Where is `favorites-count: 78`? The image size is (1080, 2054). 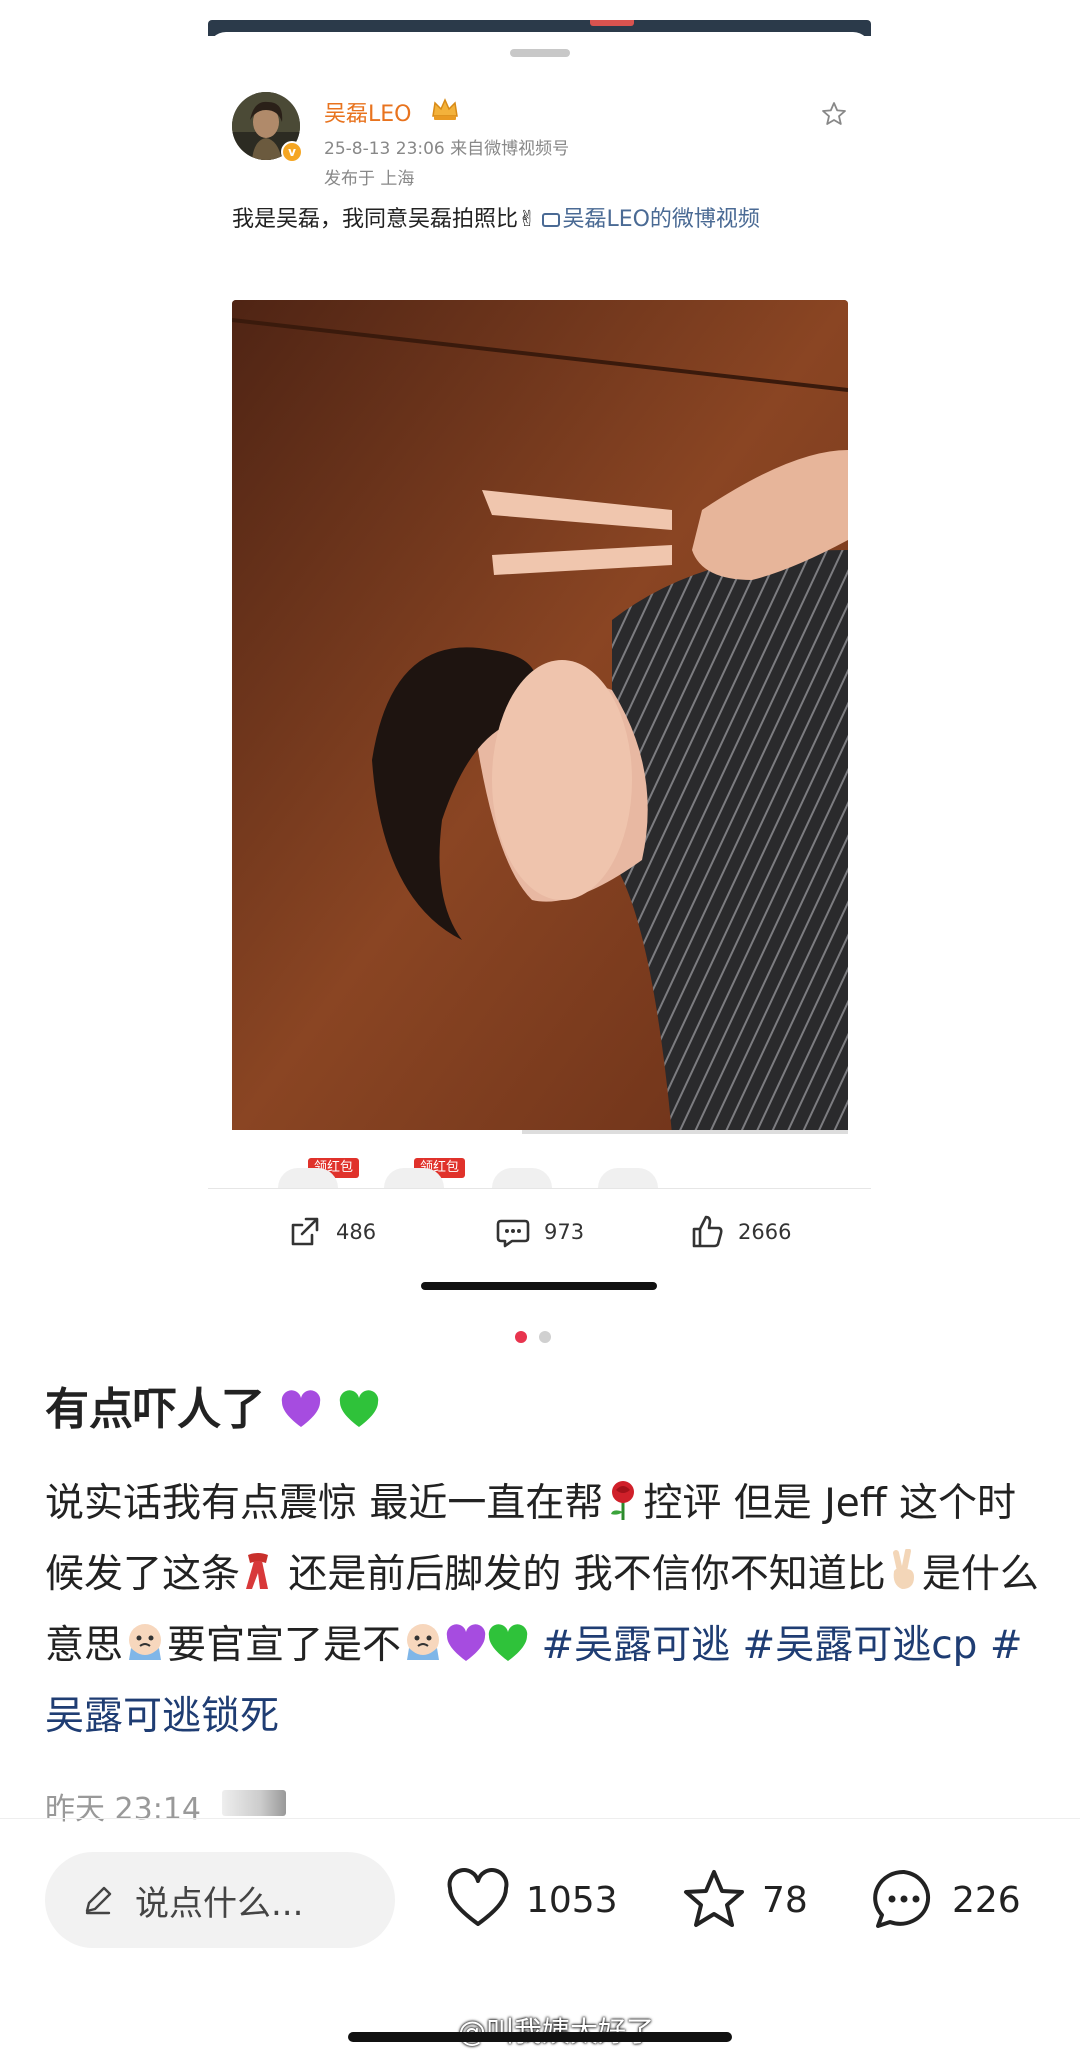
favorites-count: 78 is located at coordinates (785, 1900).